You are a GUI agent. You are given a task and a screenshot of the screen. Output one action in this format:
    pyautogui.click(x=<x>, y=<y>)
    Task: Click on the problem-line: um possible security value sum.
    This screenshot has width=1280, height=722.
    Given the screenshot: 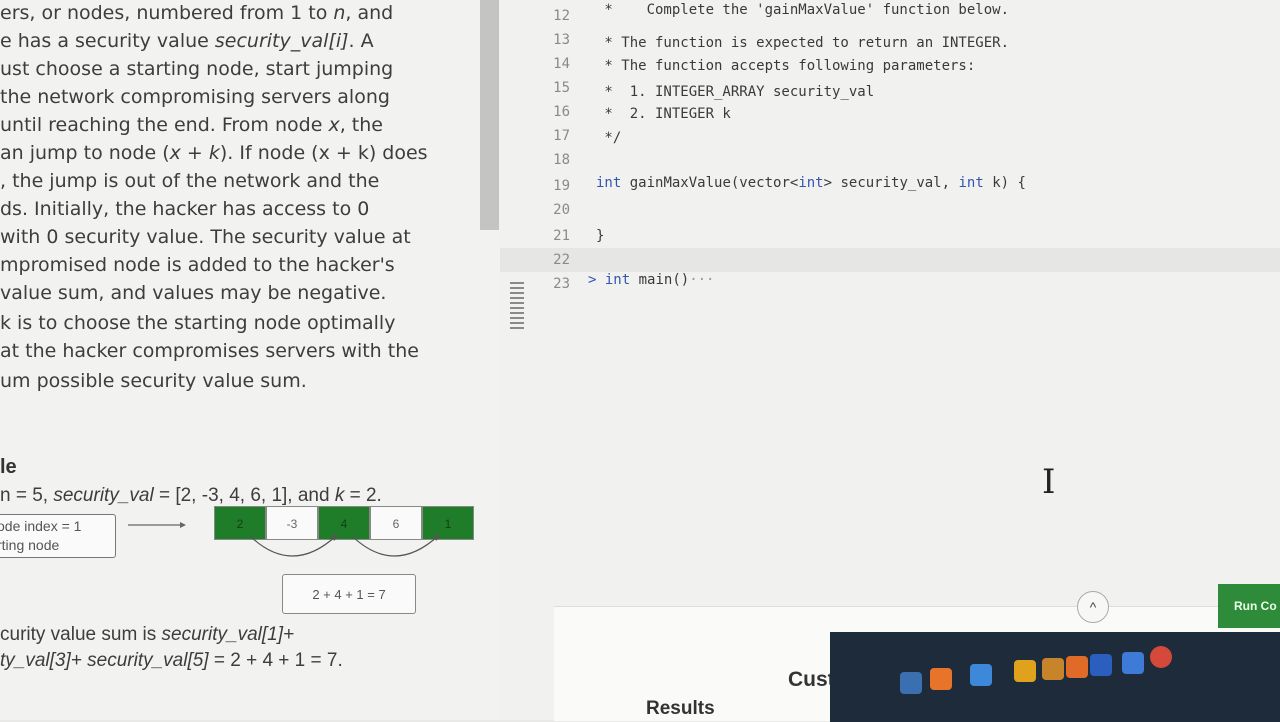 What is the action you would take?
    pyautogui.click(x=153, y=381)
    